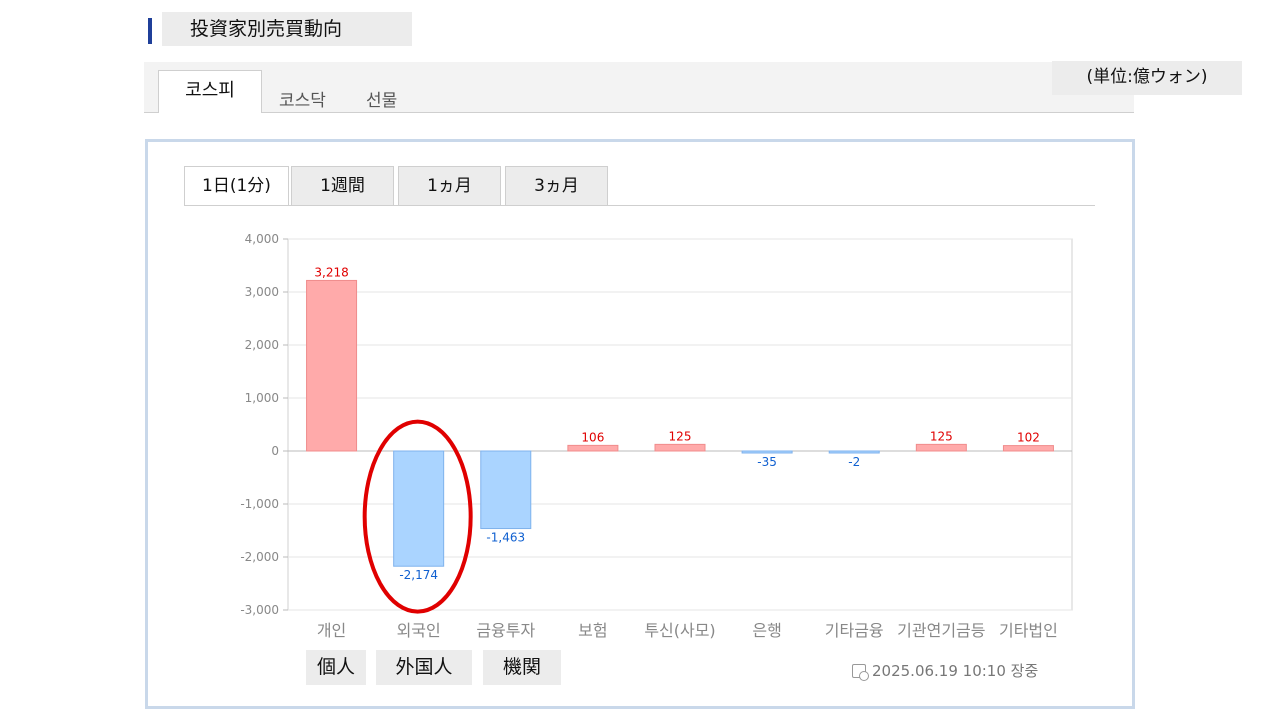 Image resolution: width=1280 pixels, height=720 pixels. I want to click on y-tick-label: -2,000, so click(259, 557).